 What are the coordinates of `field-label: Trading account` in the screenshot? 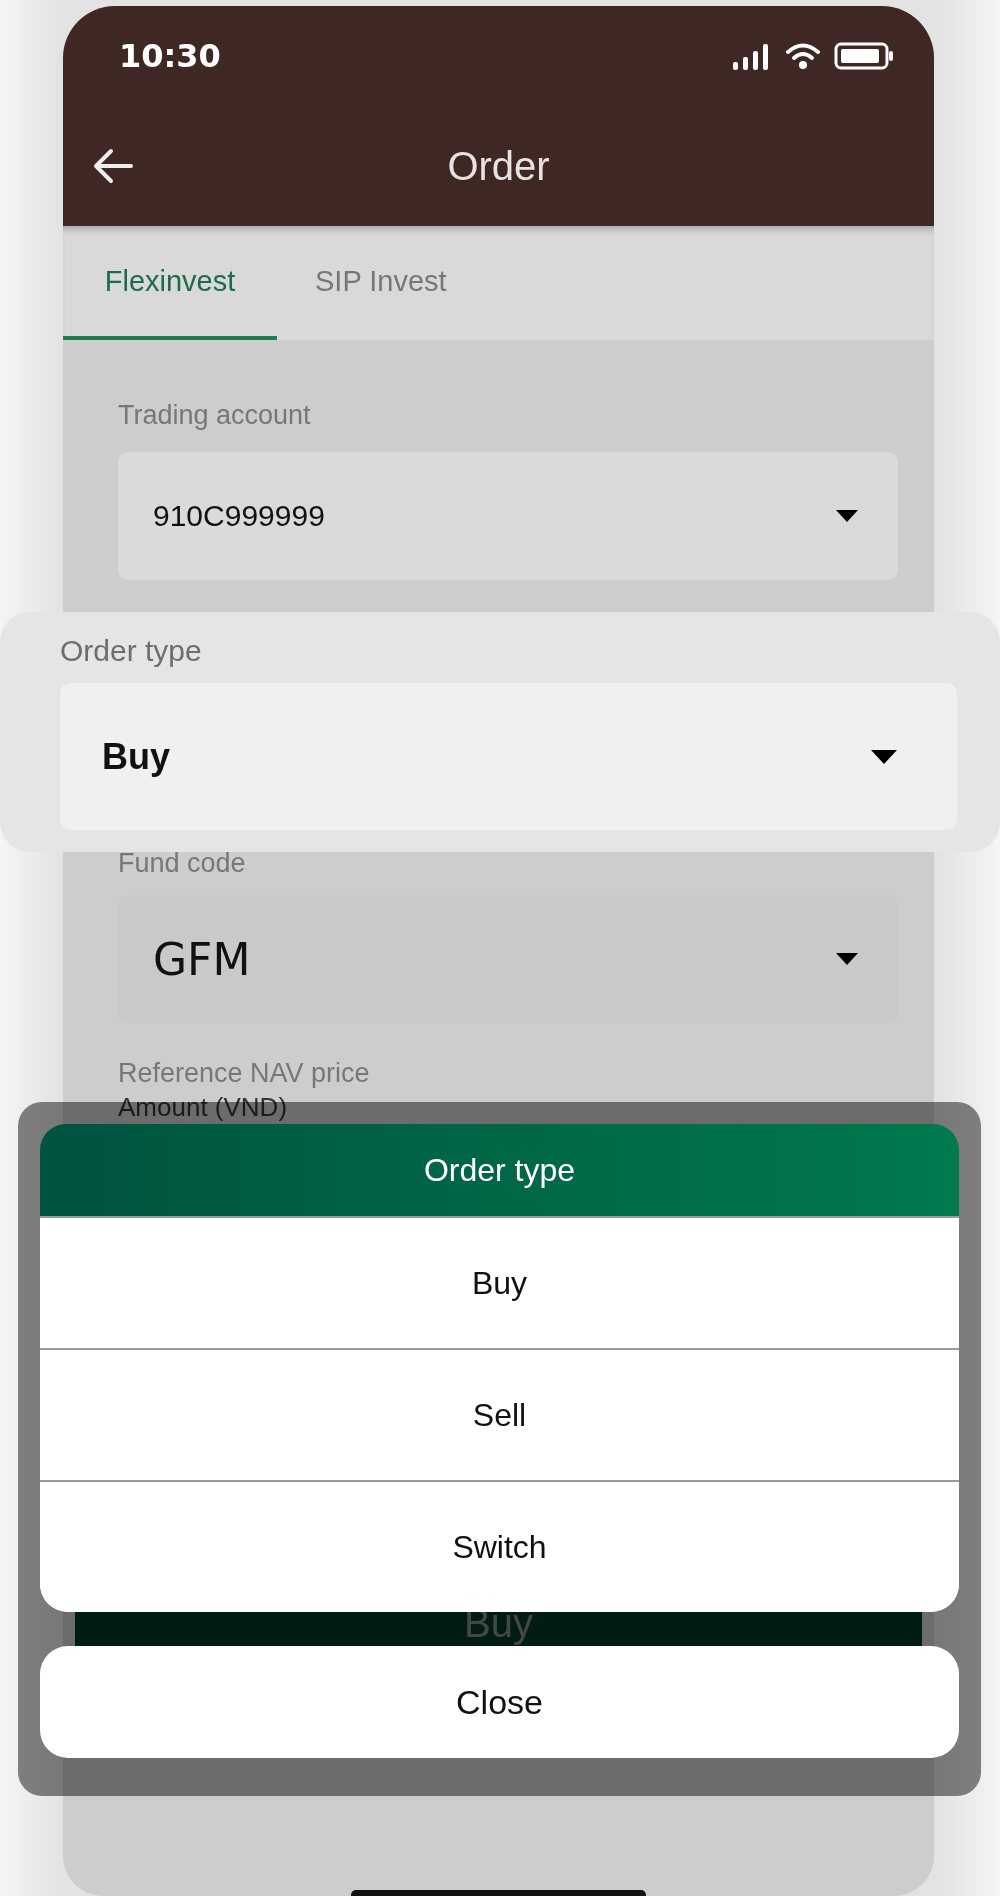 It's located at (214, 415).